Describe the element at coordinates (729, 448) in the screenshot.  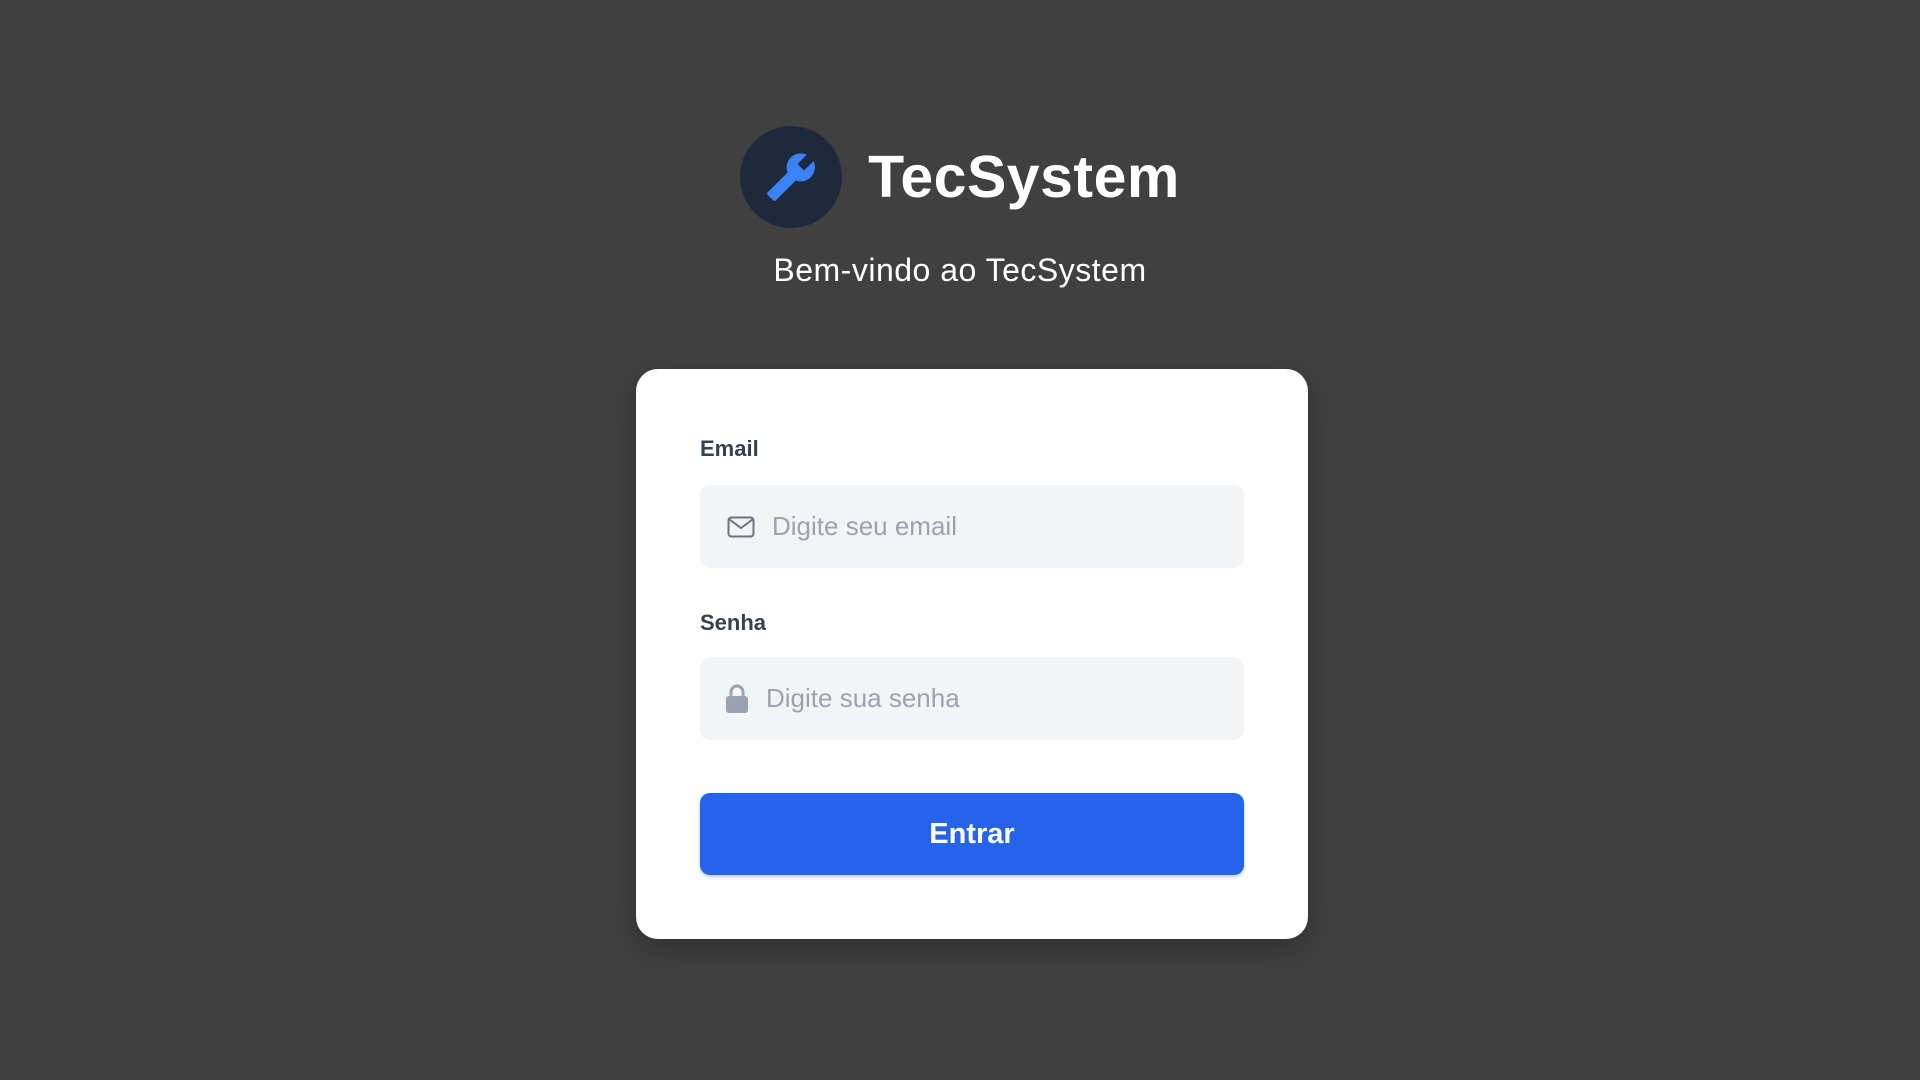
I see `email-label: Email` at that location.